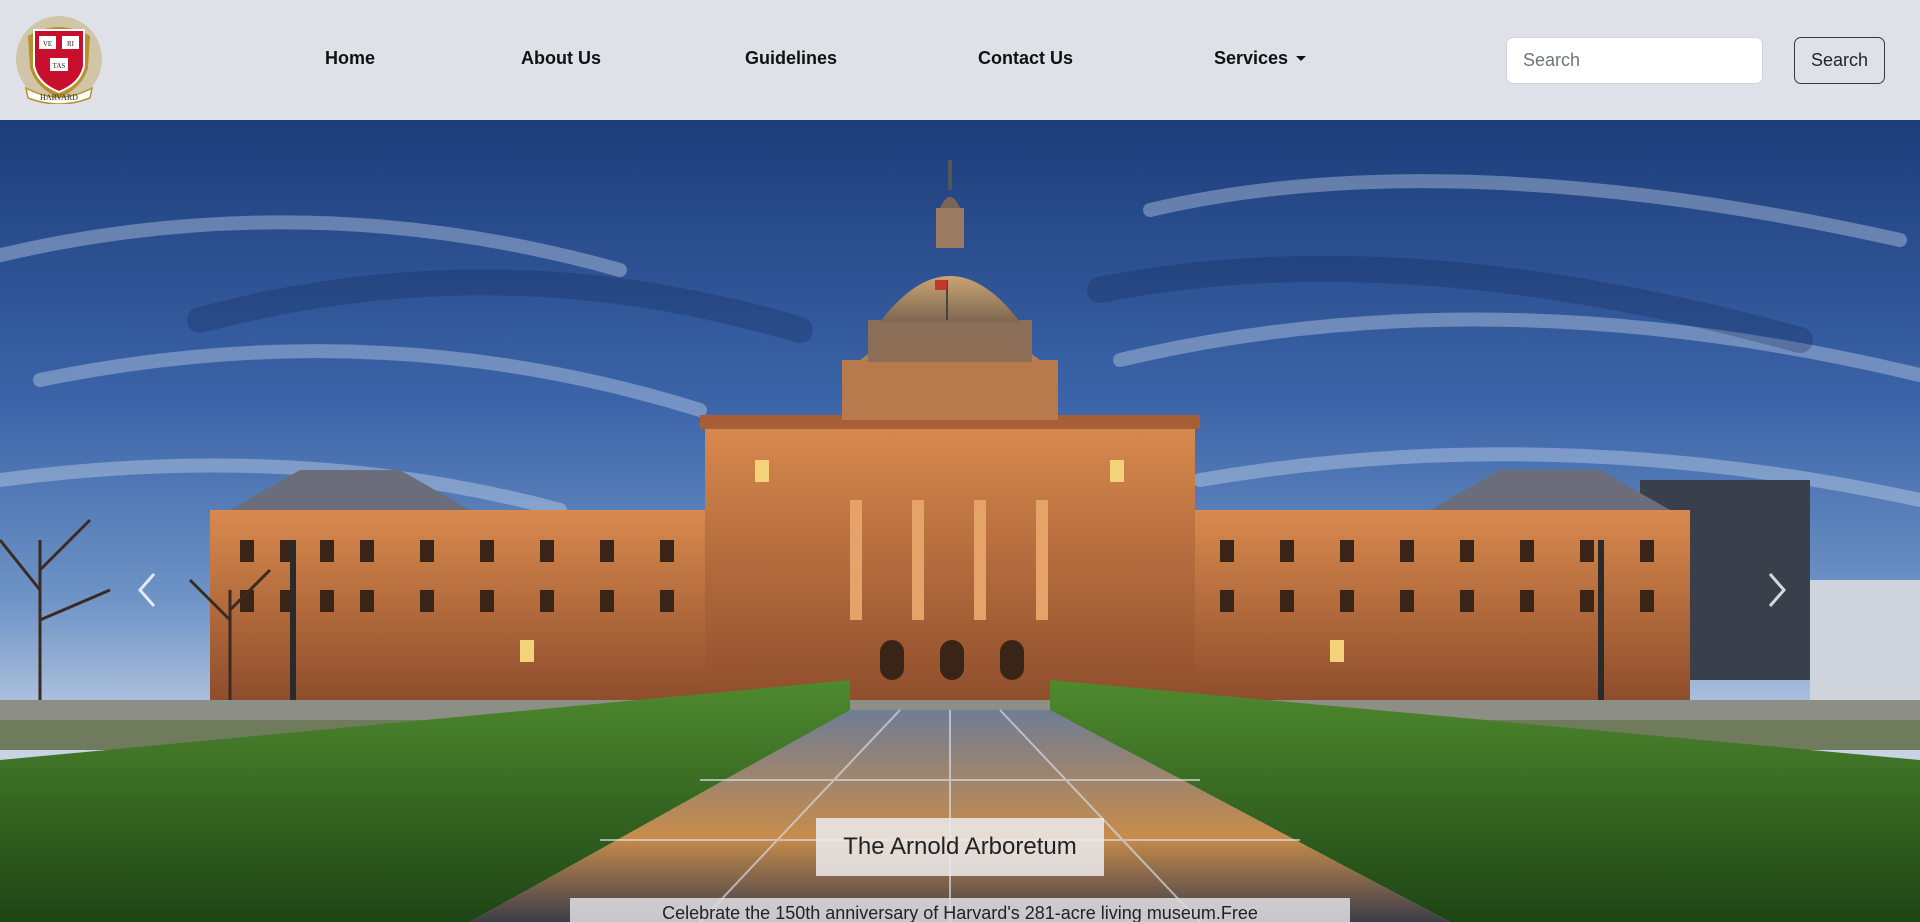 Image resolution: width=1920 pixels, height=922 pixels. Describe the element at coordinates (960, 847) in the screenshot. I see `carousel-caption-title: The Arnold Arboretum` at that location.